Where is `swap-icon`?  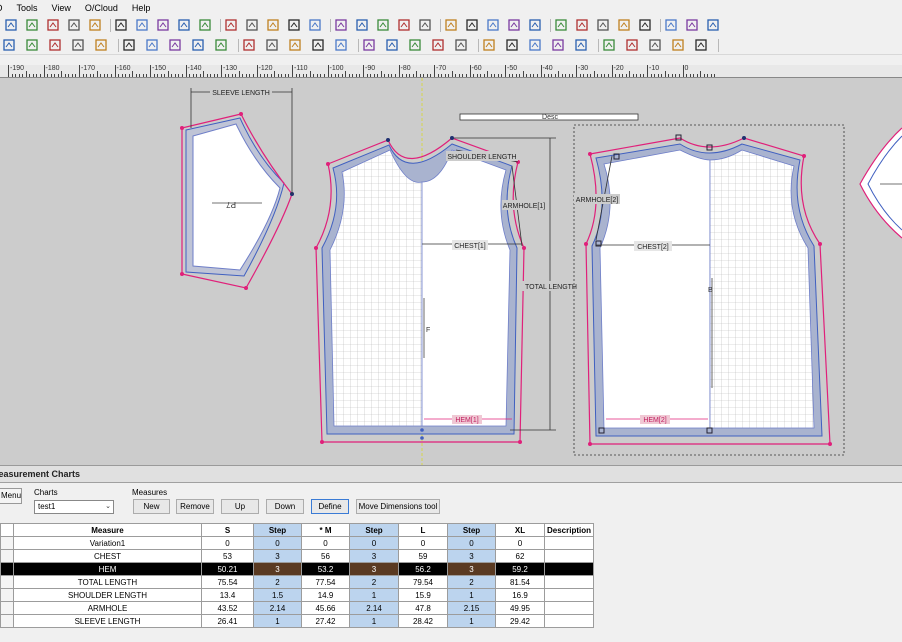
swap-icon is located at coordinates (315, 25).